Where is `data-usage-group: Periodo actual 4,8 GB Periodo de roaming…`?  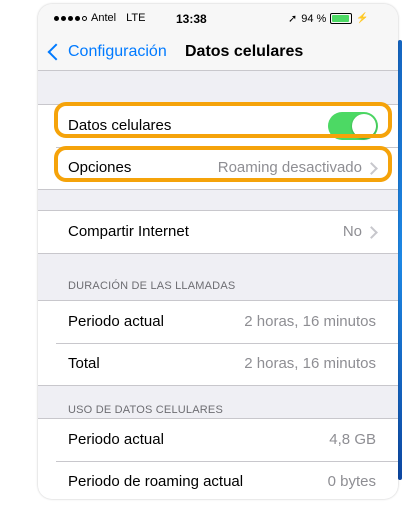
data-usage-group: Periodo actual 4,8 GB Periodo de roaming… is located at coordinates (218, 458).